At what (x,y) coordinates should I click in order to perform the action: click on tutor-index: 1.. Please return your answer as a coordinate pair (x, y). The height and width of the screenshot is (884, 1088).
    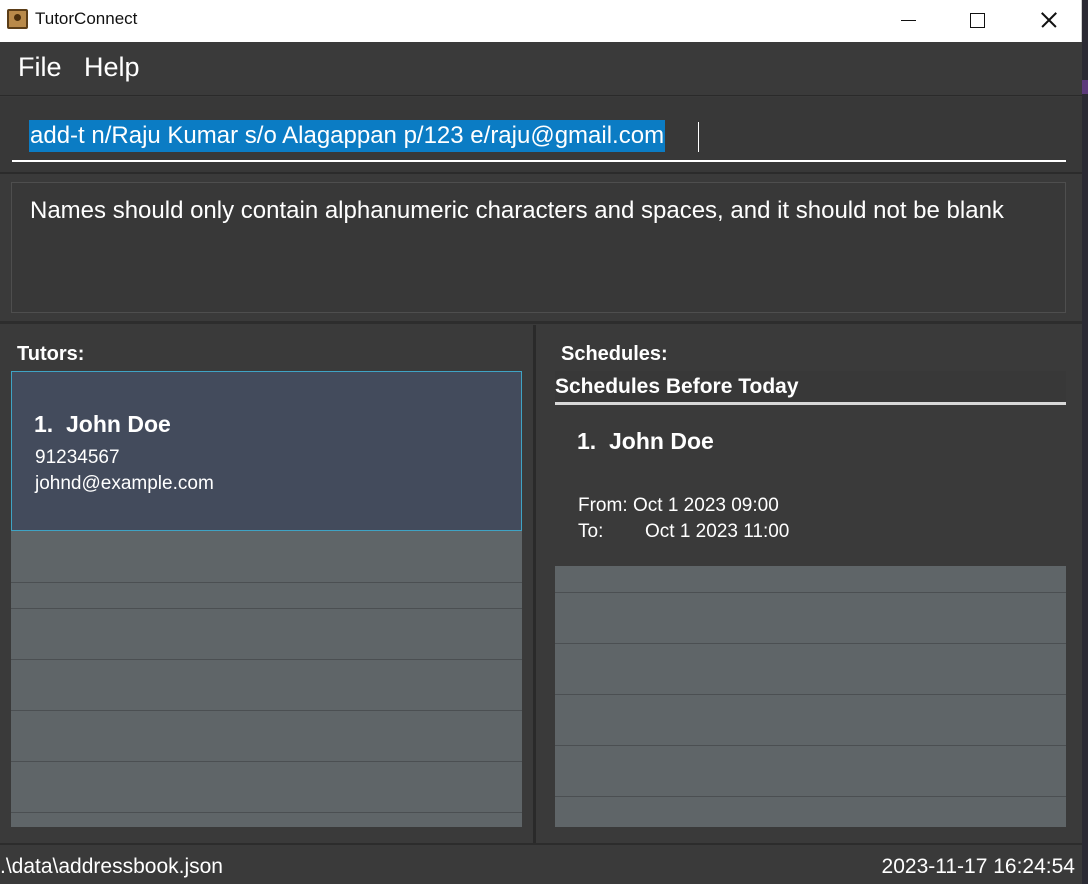
    Looking at the image, I should click on (44, 424).